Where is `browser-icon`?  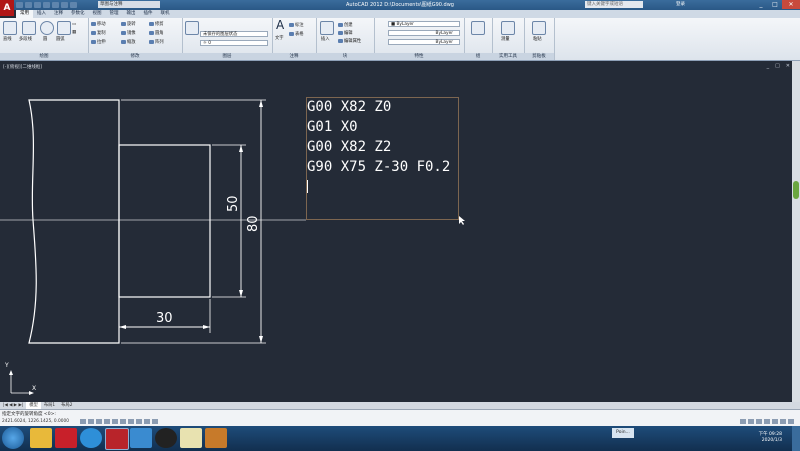
browser-icon is located at coordinates (91, 438).